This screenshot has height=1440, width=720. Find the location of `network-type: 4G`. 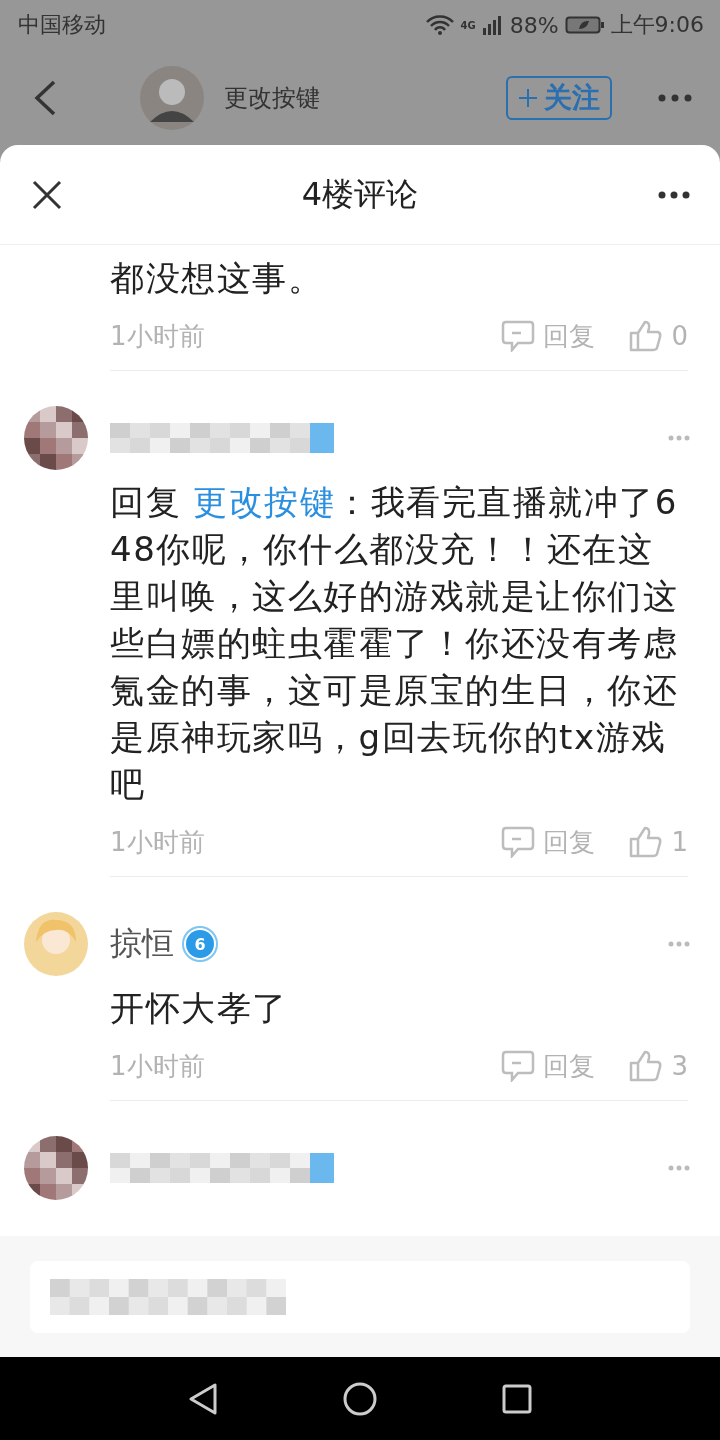

network-type: 4G is located at coordinates (468, 25).